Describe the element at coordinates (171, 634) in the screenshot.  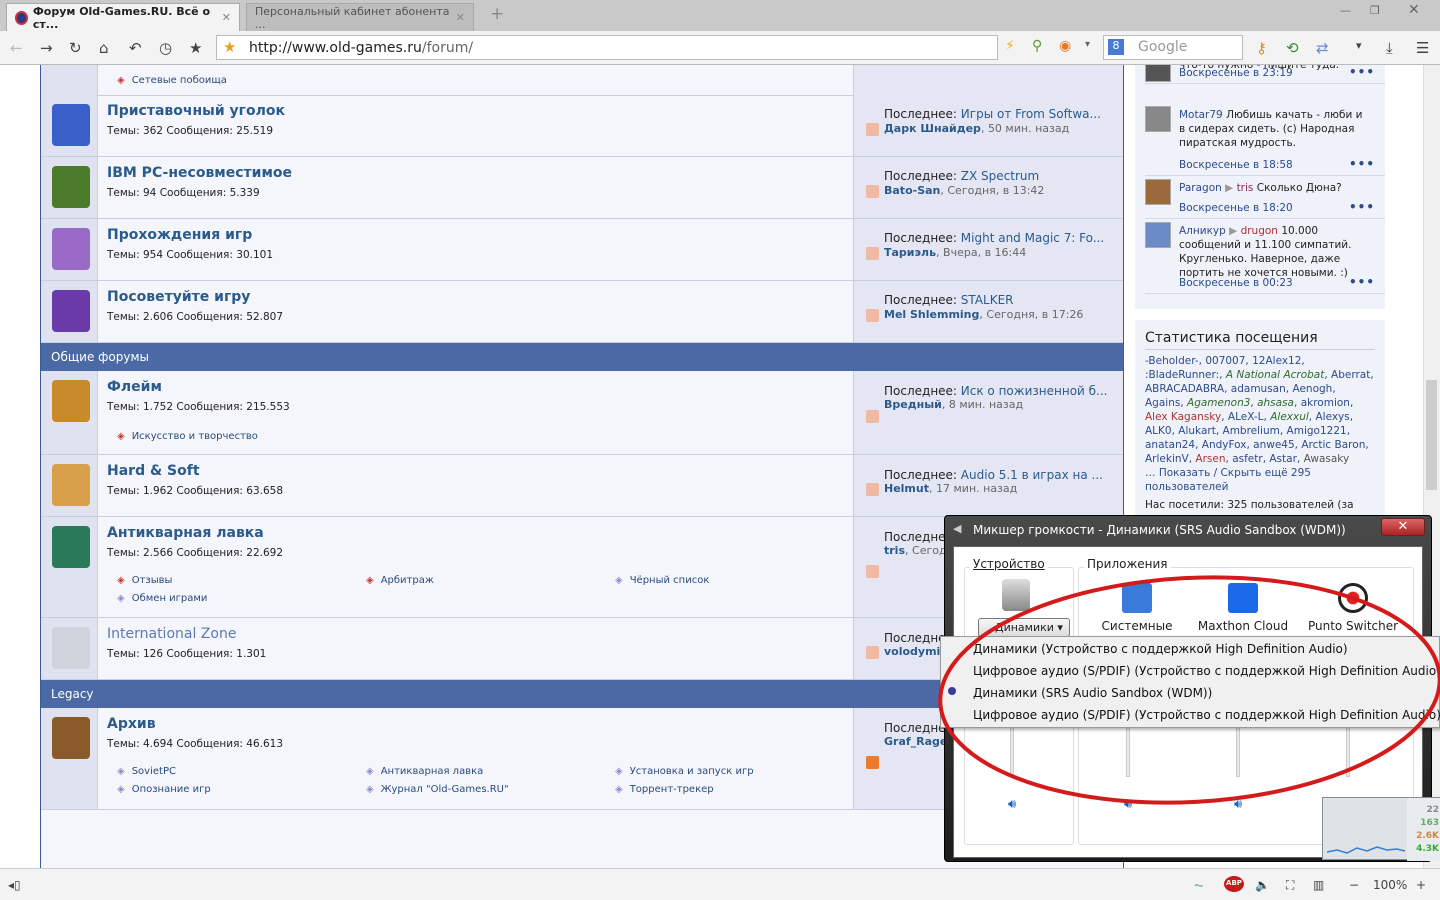
I see `forum-title-link: International Zone` at that location.